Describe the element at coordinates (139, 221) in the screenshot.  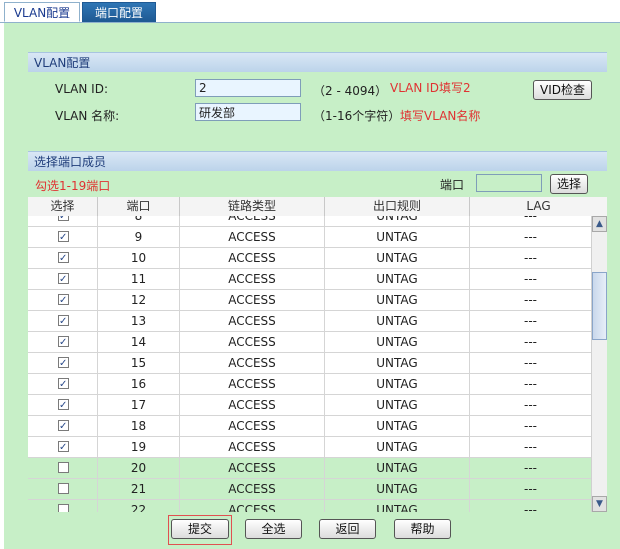
I see `port-cell: 8` at that location.